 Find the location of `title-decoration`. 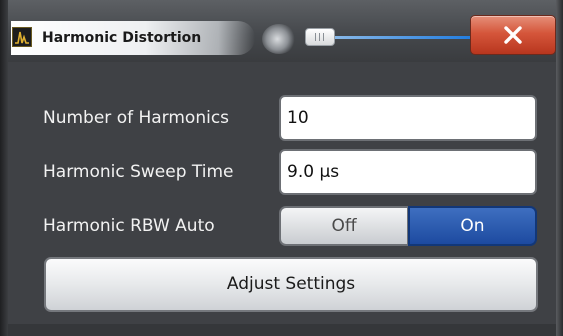

title-decoration is located at coordinates (279, 39).